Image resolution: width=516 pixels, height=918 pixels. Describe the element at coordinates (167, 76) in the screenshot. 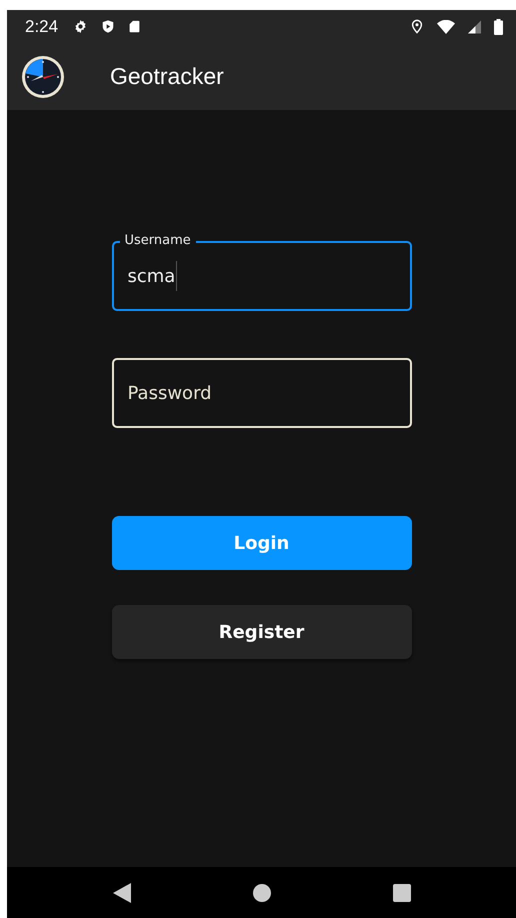

I see `app-title: Geotracker` at that location.